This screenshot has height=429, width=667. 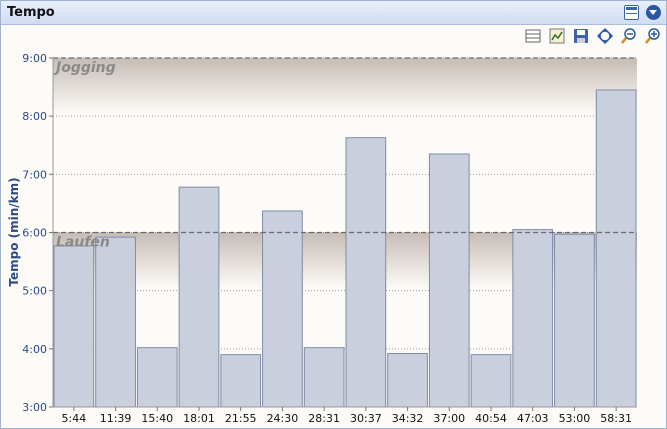 I want to click on y-tick-label: 7:00, so click(x=34, y=174).